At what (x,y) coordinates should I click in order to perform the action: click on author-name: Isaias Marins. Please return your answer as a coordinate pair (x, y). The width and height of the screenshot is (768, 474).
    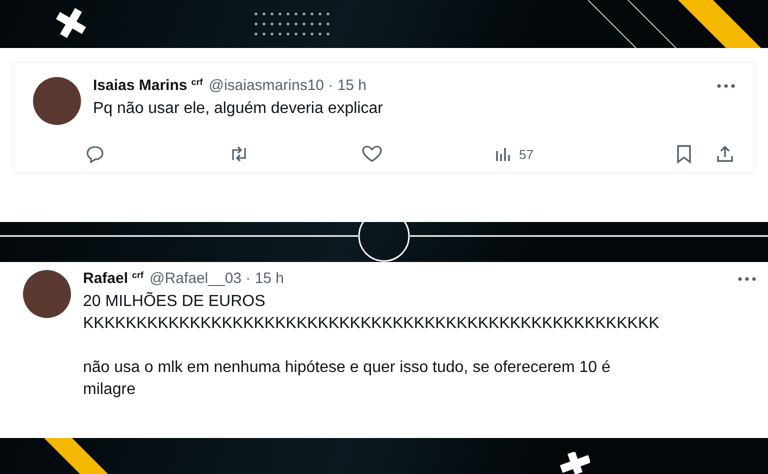
    Looking at the image, I should click on (140, 85).